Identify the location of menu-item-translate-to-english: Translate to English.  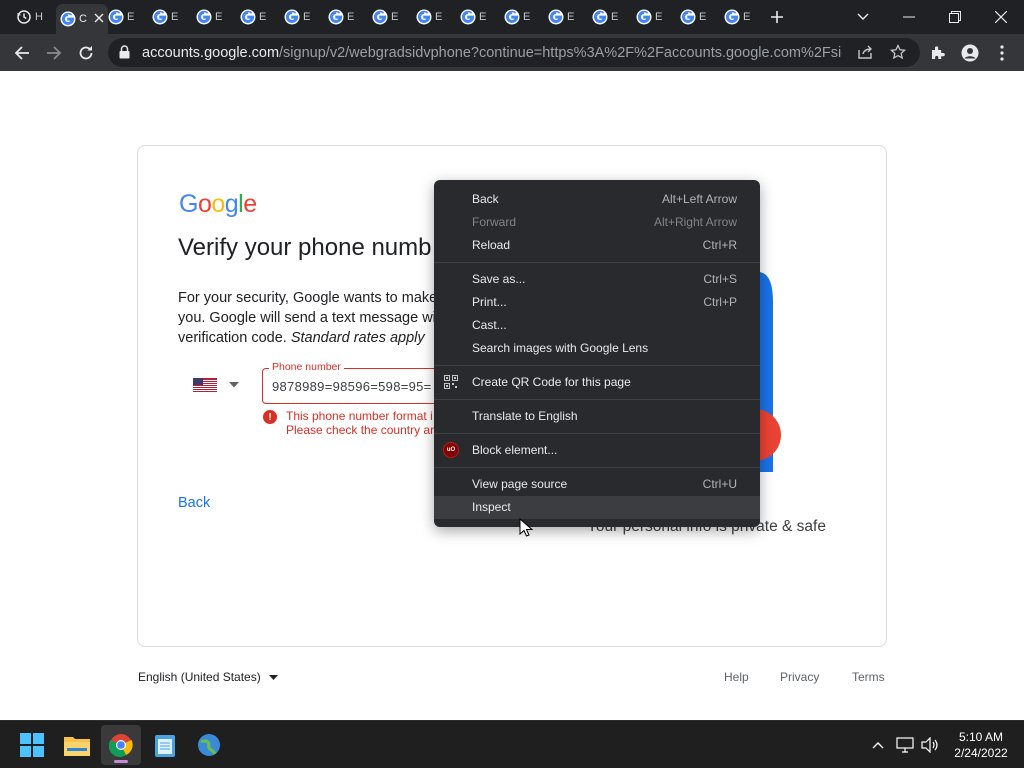
(597, 416).